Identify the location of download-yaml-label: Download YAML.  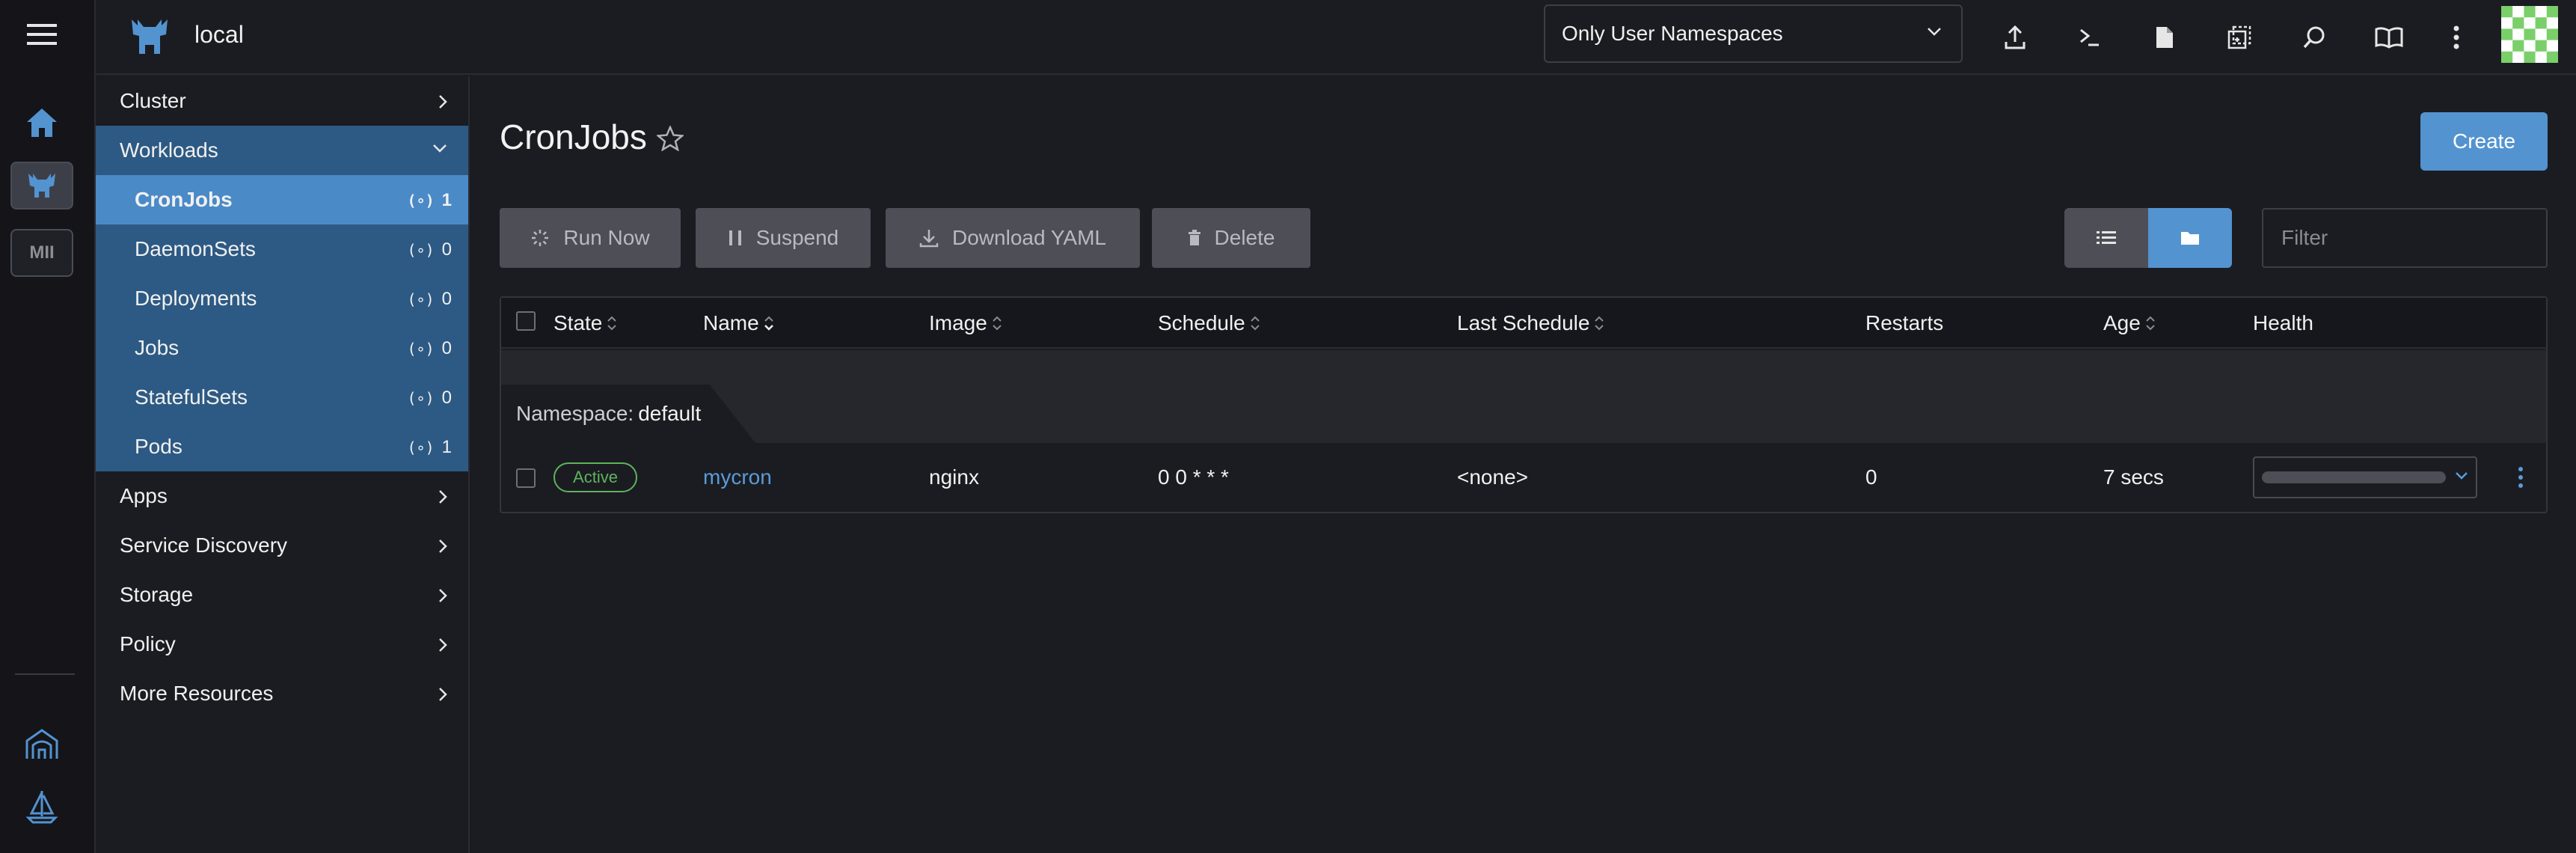
(1029, 238).